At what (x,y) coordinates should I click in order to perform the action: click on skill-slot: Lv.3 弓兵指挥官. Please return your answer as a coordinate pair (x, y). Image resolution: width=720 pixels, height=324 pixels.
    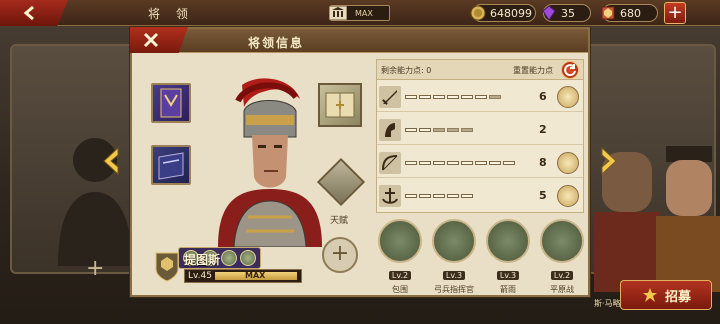
    Looking at the image, I should click on (454, 257).